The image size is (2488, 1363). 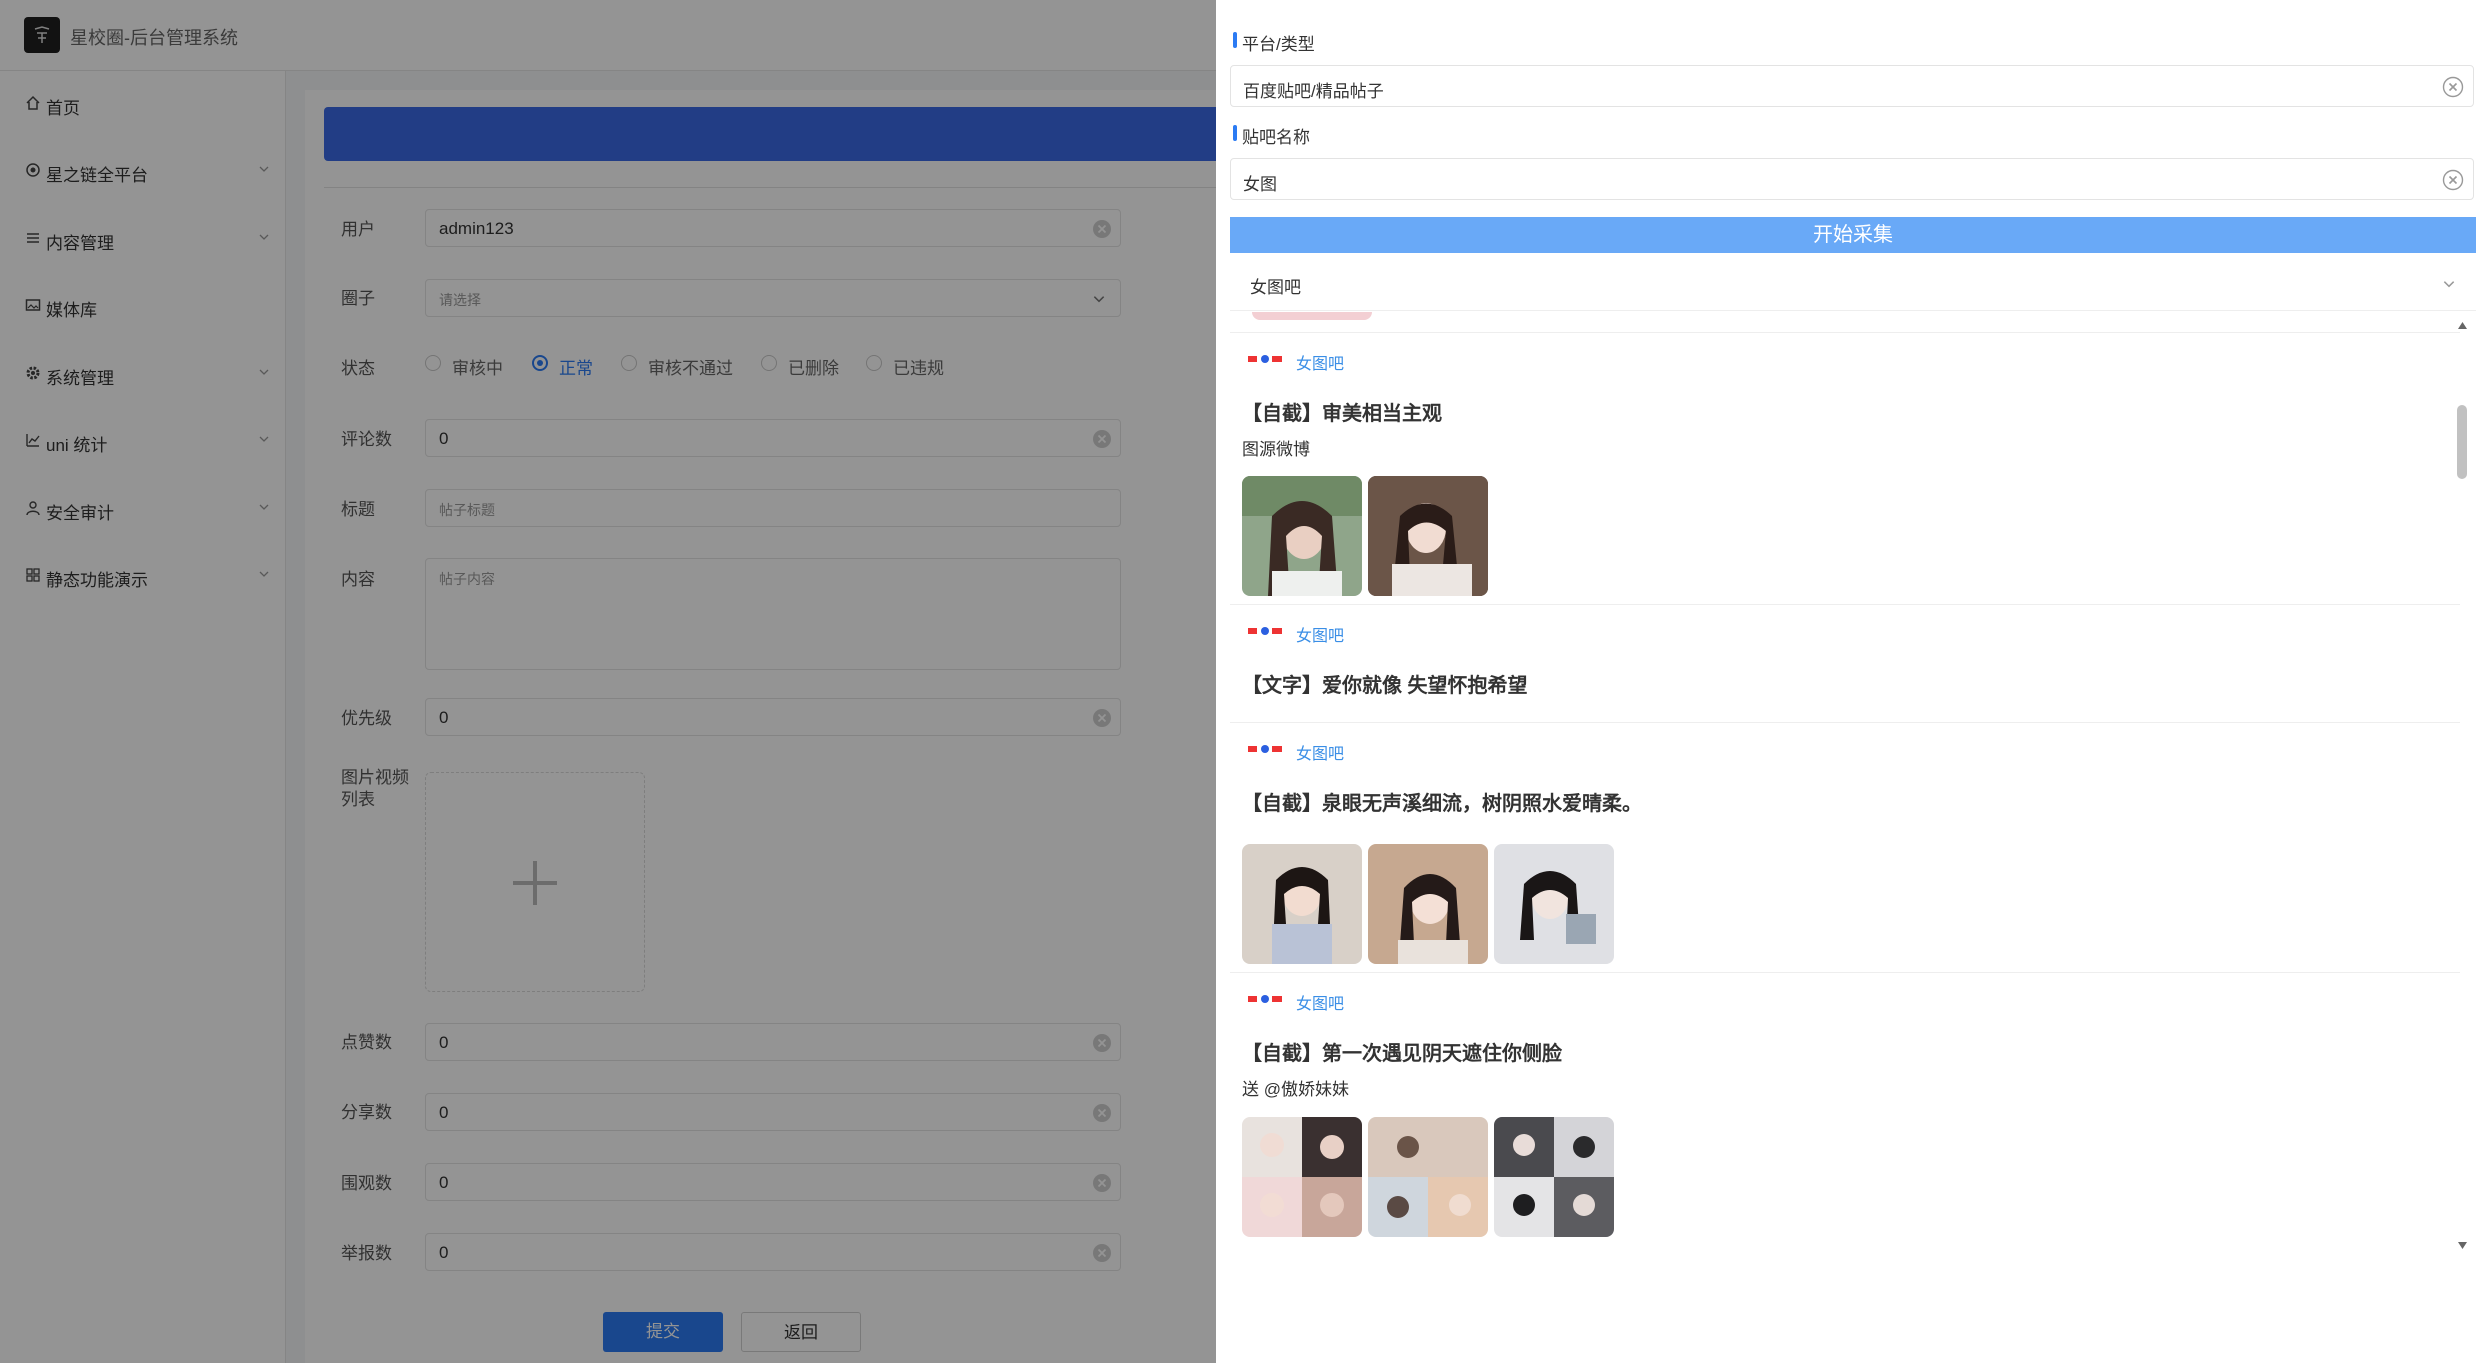 What do you see at coordinates (1276, 449) in the screenshot?
I see `post-desc: 图源微博` at bounding box center [1276, 449].